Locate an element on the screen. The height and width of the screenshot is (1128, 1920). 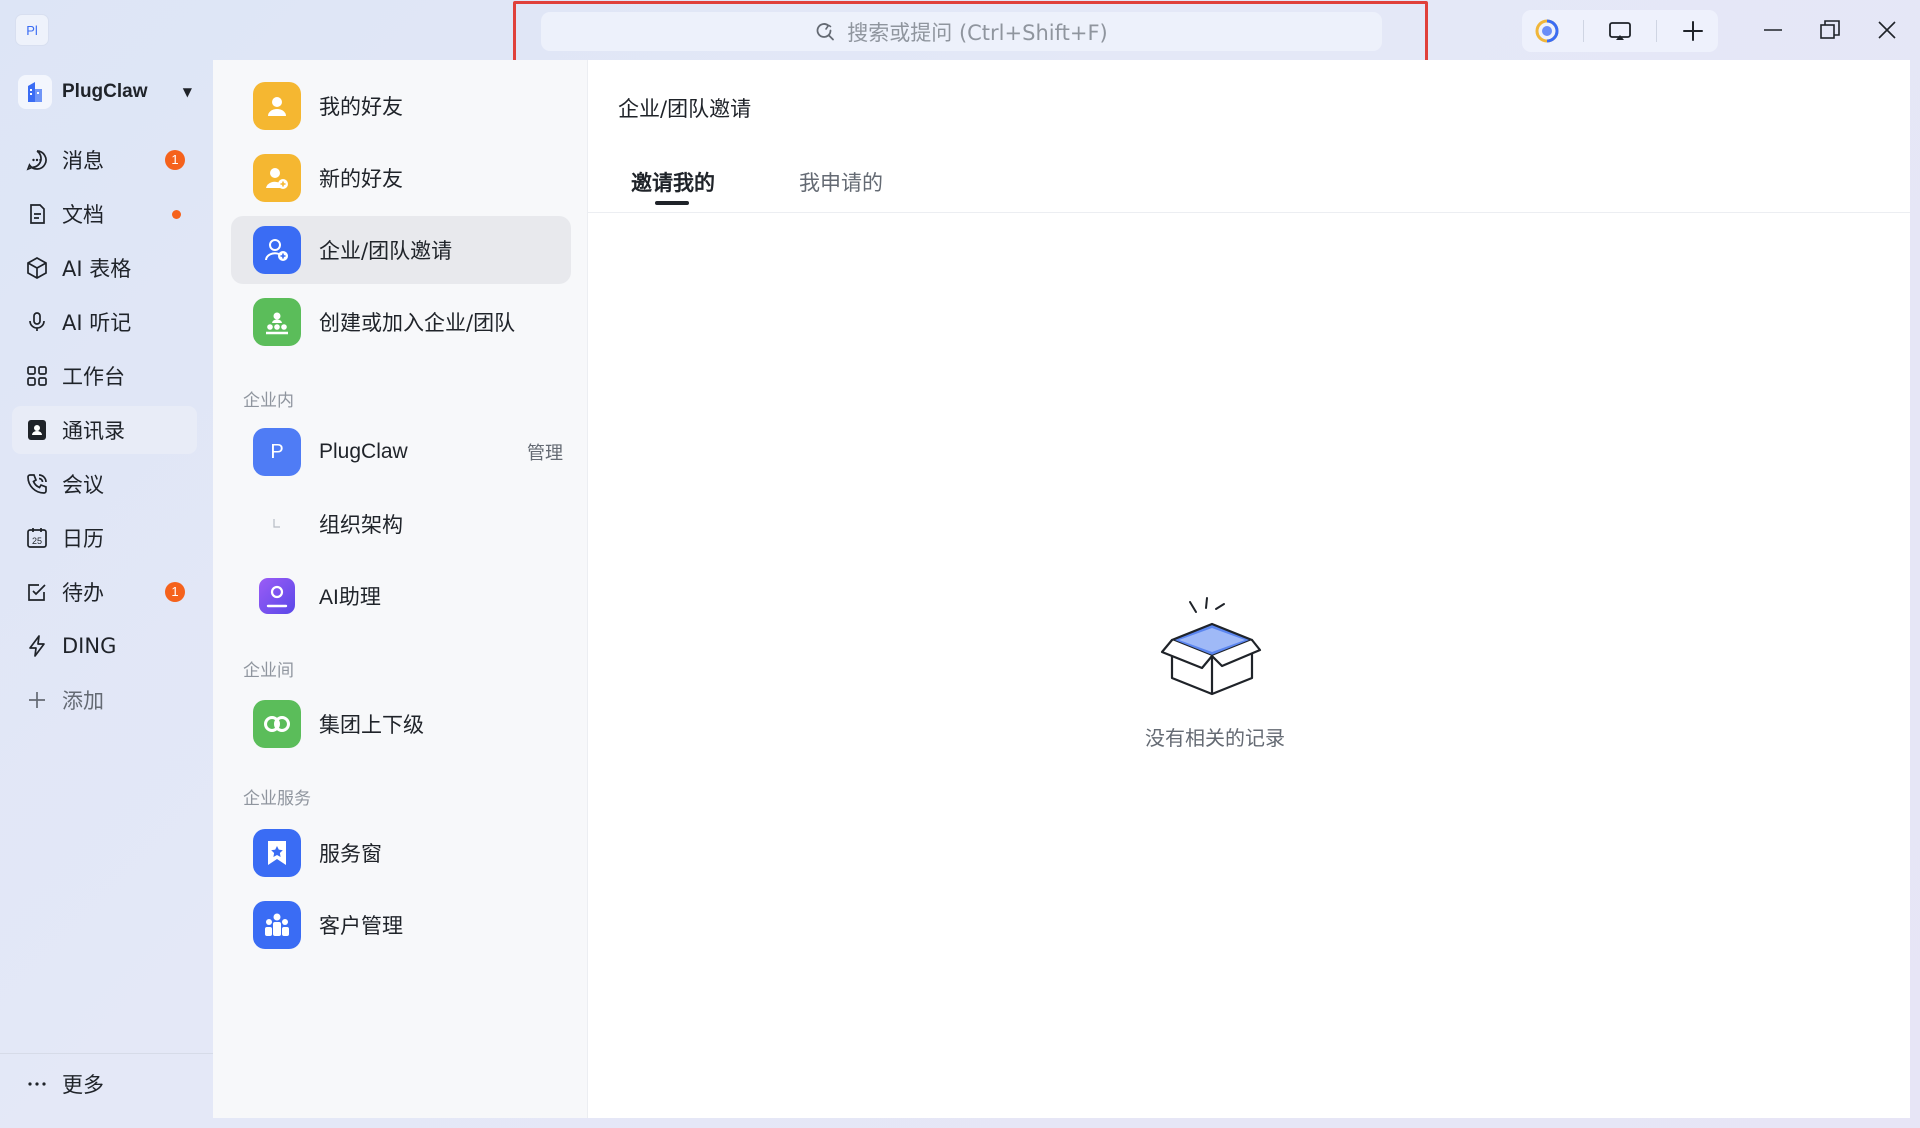
org-name: PlugClaw is located at coordinates (105, 91).